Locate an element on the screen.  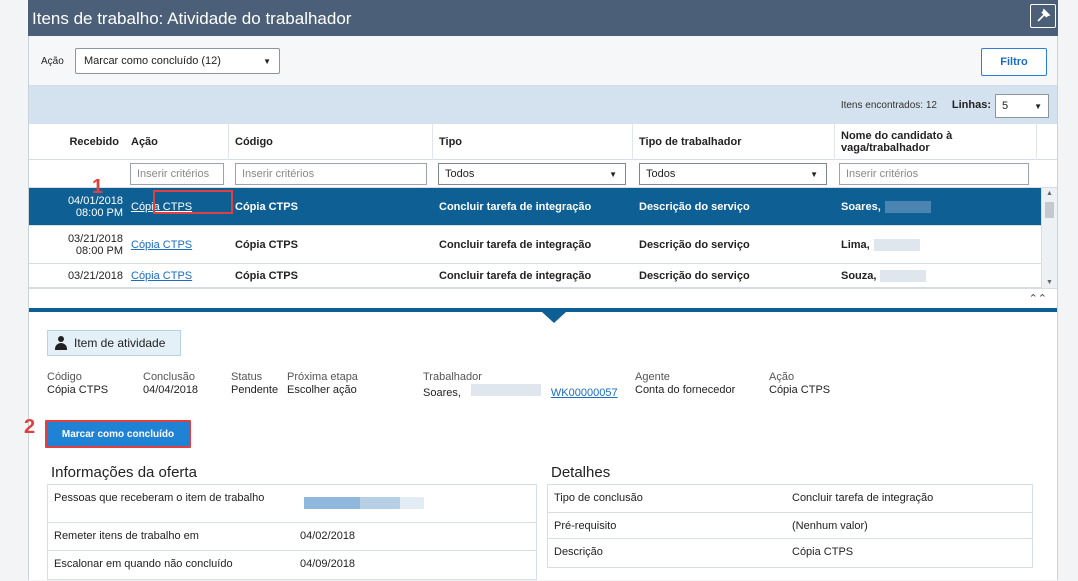
callout-number-2: 2 is located at coordinates (30, 427).